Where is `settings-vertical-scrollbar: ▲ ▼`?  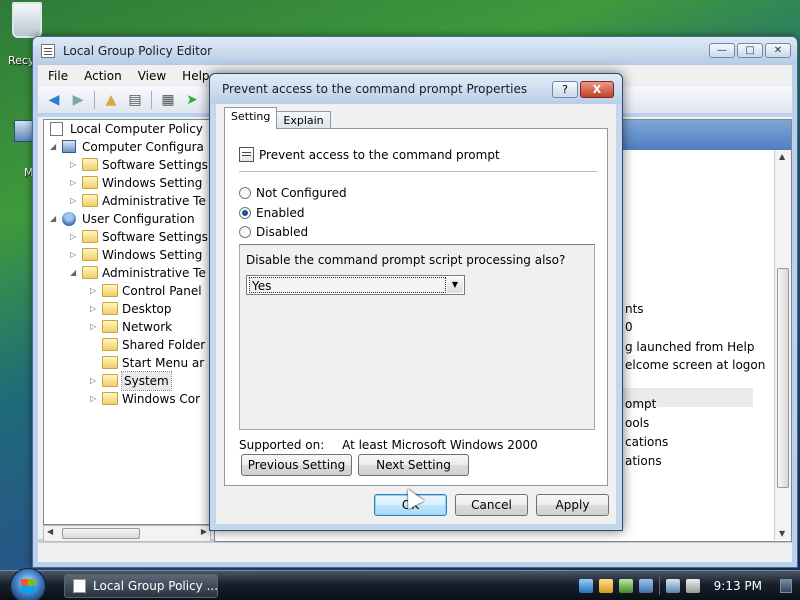
settings-vertical-scrollbar: ▲ ▼ is located at coordinates (782, 345).